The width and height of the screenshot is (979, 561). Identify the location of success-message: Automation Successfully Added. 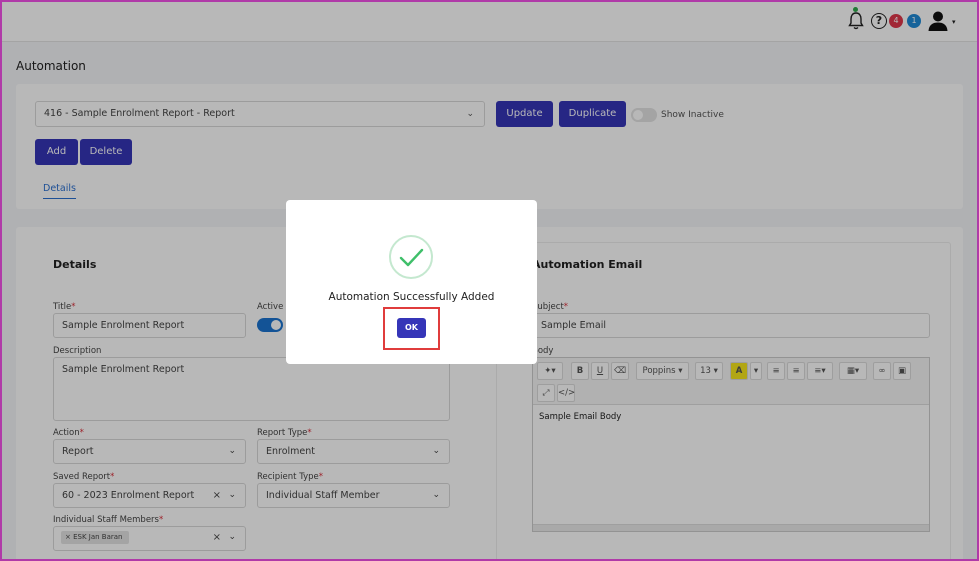
(411, 297).